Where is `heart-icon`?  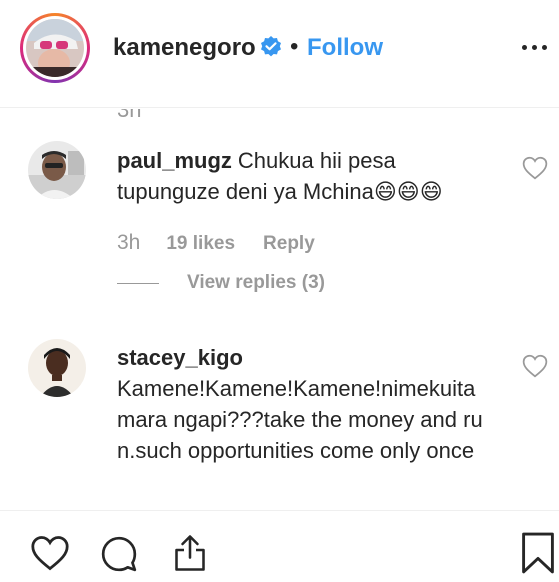
heart-icon is located at coordinates (50, 553).